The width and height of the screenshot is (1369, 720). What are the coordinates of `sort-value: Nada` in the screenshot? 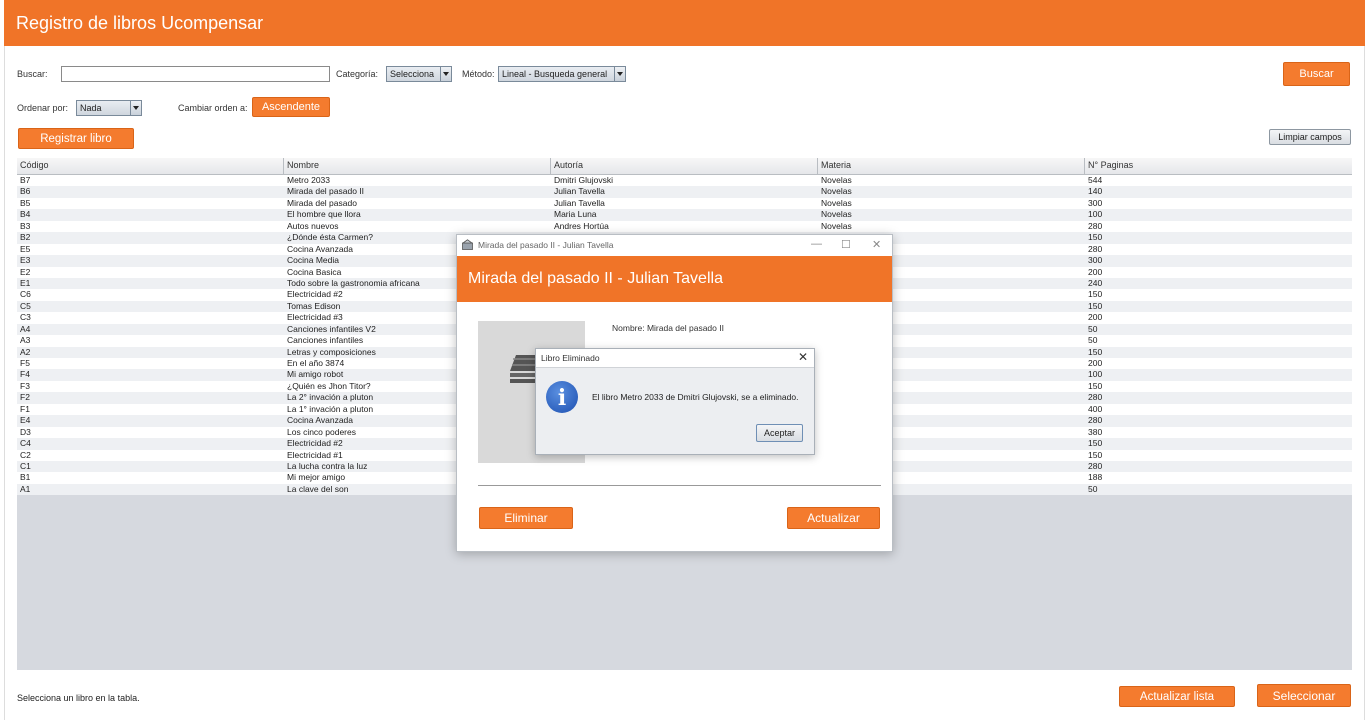 It's located at (91, 108).